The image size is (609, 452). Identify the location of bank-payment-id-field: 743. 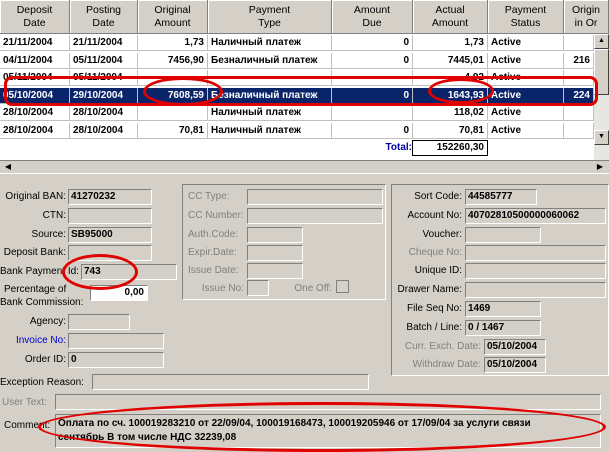
(129, 272).